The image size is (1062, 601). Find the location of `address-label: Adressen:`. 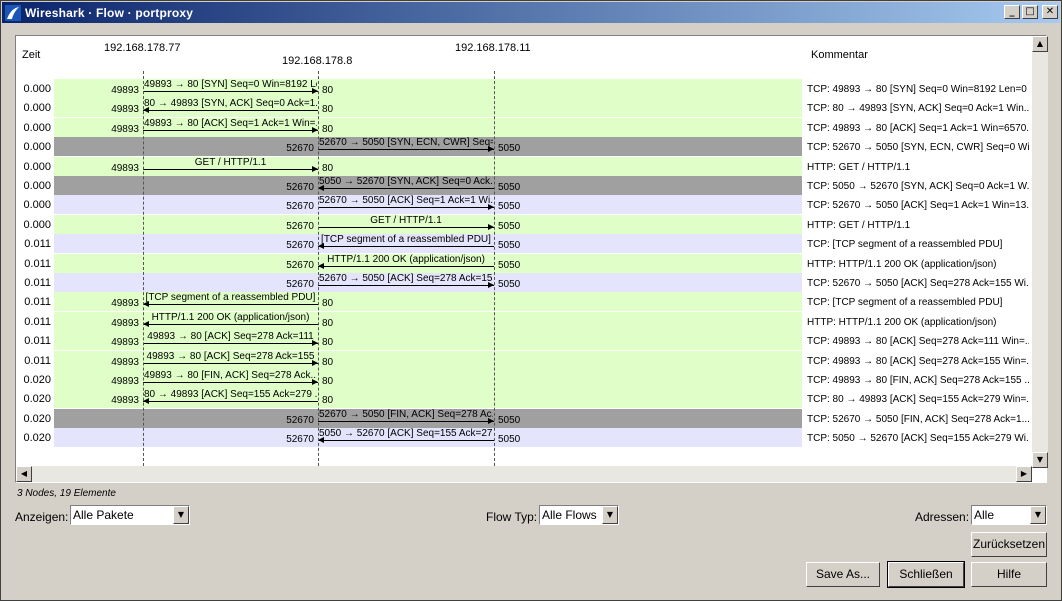

address-label: Adressen: is located at coordinates (942, 517).